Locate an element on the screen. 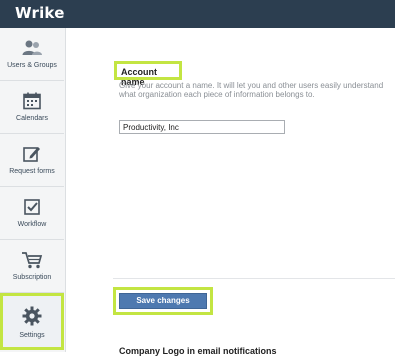  sidebar-item-label: Workflow is located at coordinates (32, 224).